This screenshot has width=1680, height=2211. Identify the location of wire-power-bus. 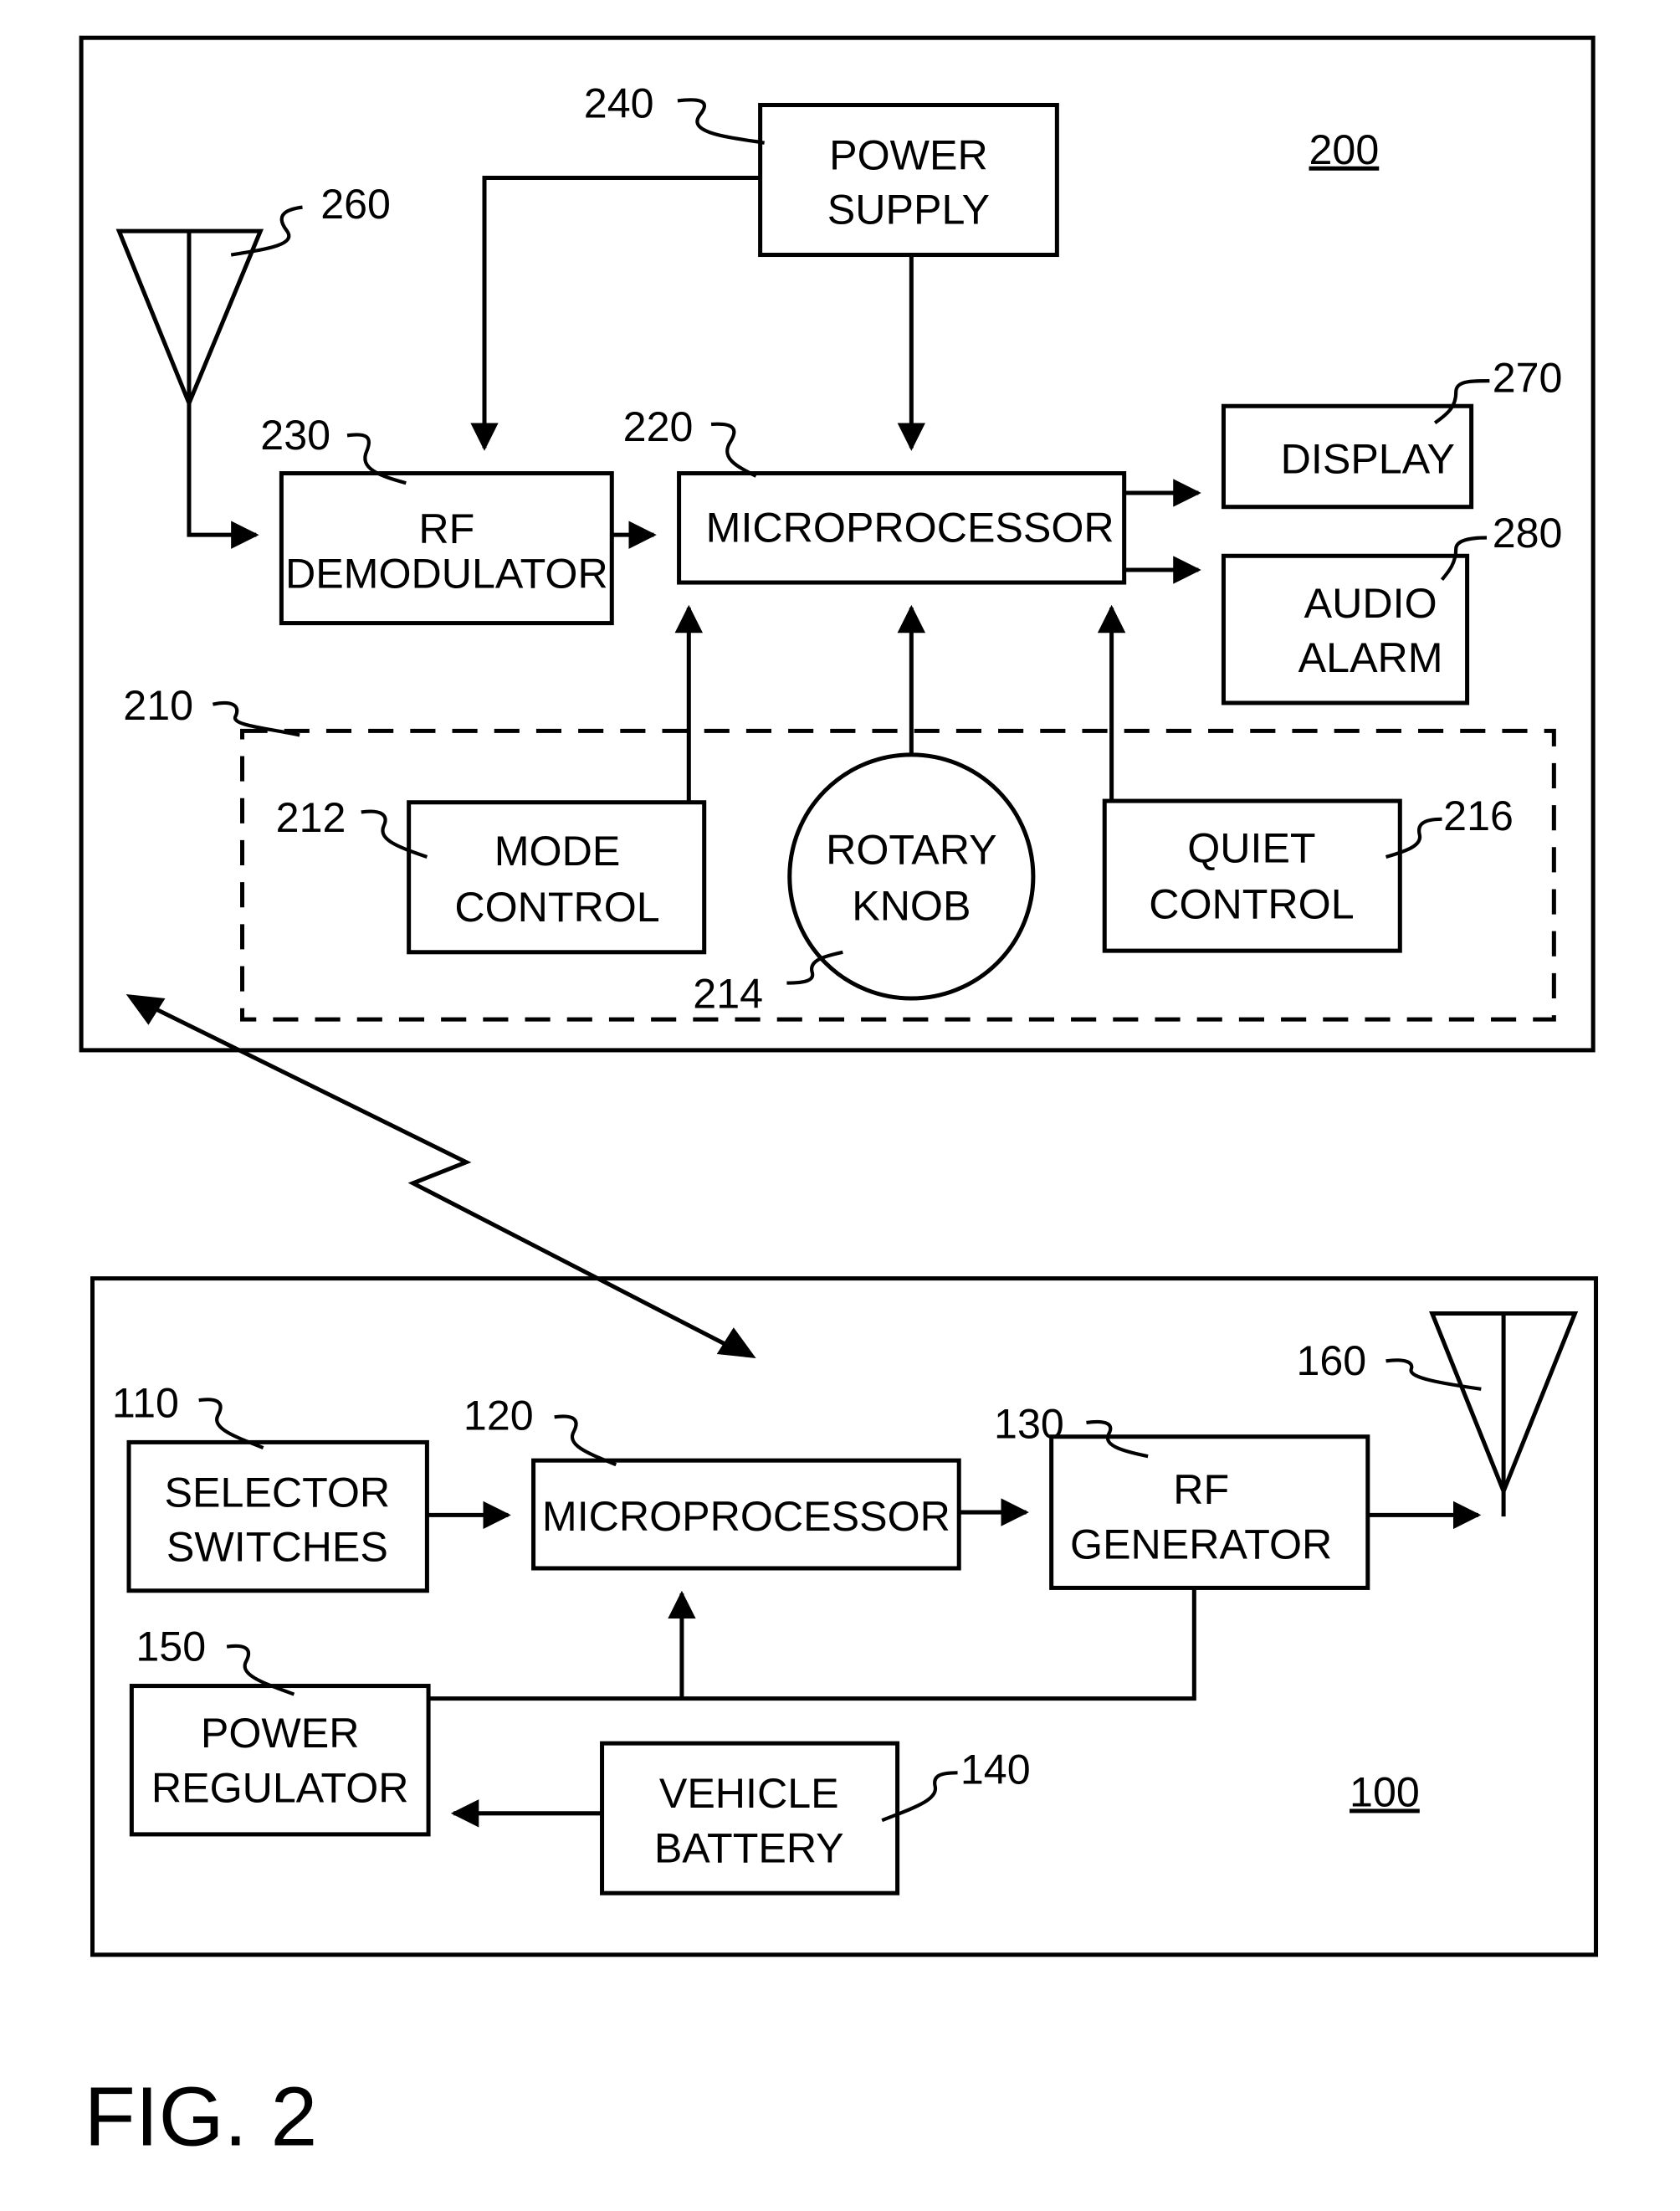
(812, 1644).